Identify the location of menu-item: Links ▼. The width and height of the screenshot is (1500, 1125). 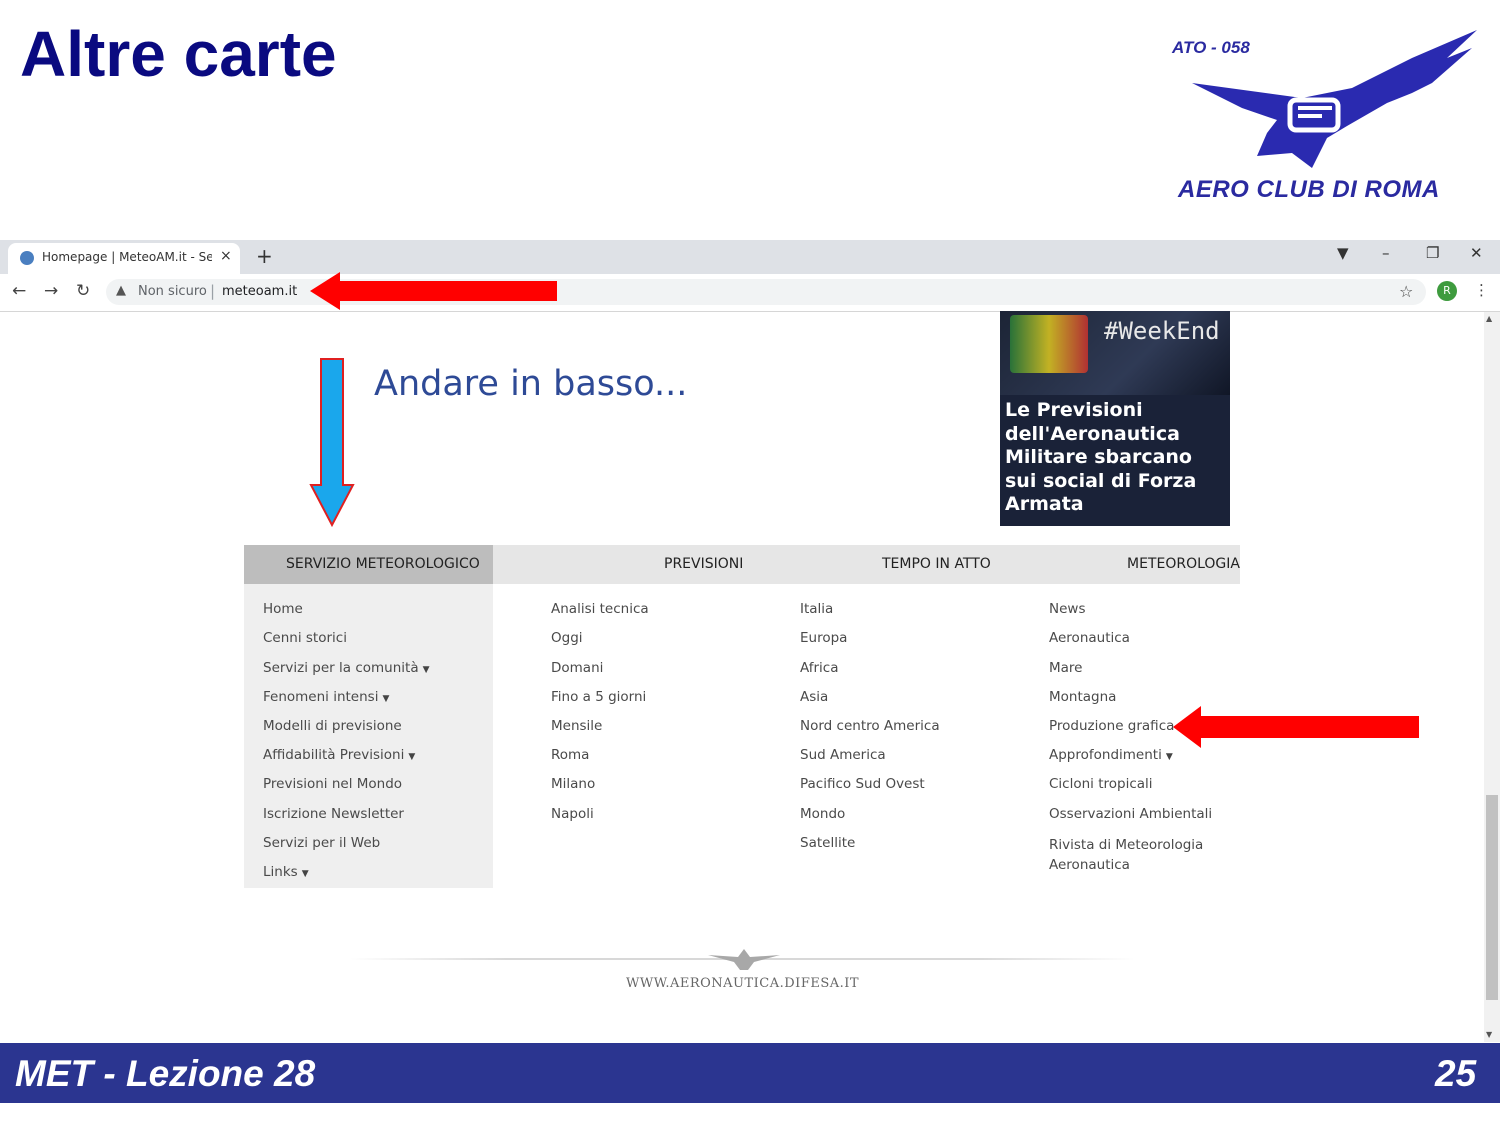
(286, 872).